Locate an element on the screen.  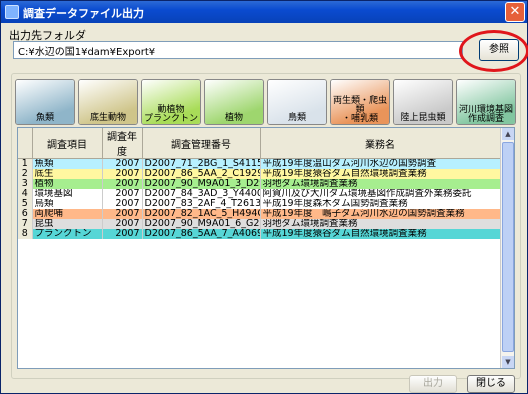
vertical-scrollbar: ▲ ▼ is located at coordinates (507, 248).